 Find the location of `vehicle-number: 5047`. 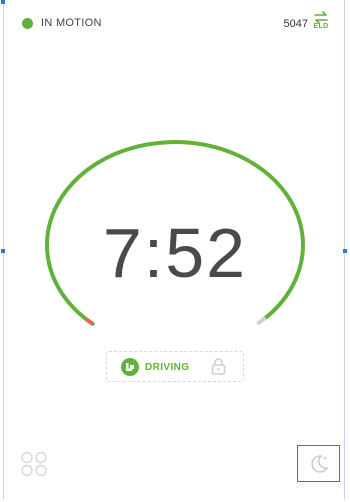

vehicle-number: 5047 is located at coordinates (295, 24).